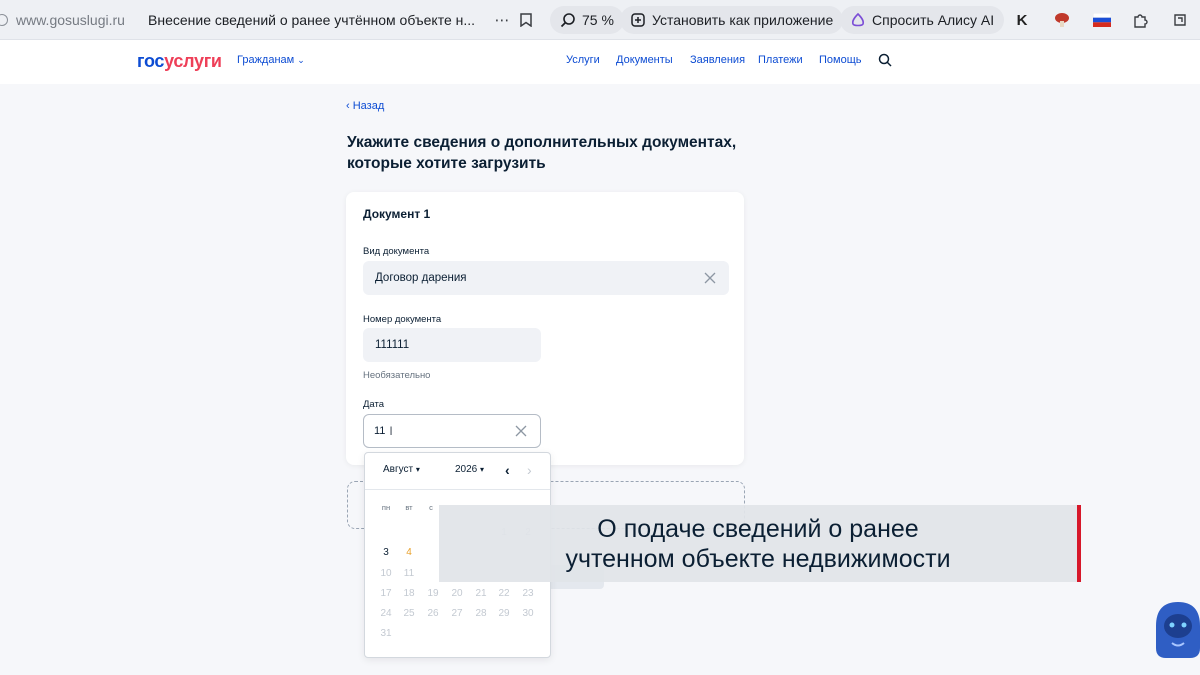 The height and width of the screenshot is (675, 1200). What do you see at coordinates (70, 20) in the screenshot?
I see `url-host: www.gosuslugi.ru` at bounding box center [70, 20].